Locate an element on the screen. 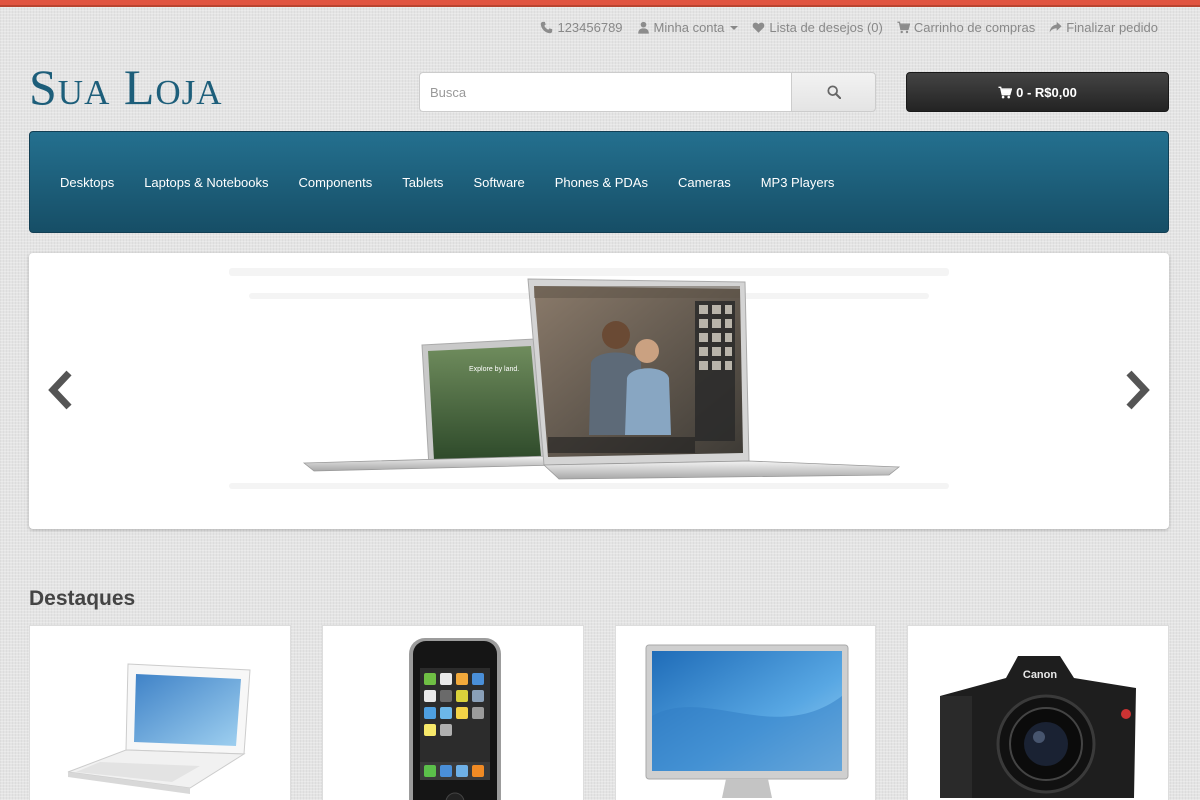 Image resolution: width=1200 pixels, height=800 pixels. cart-total: 0 - R$0,00 is located at coordinates (1046, 92).